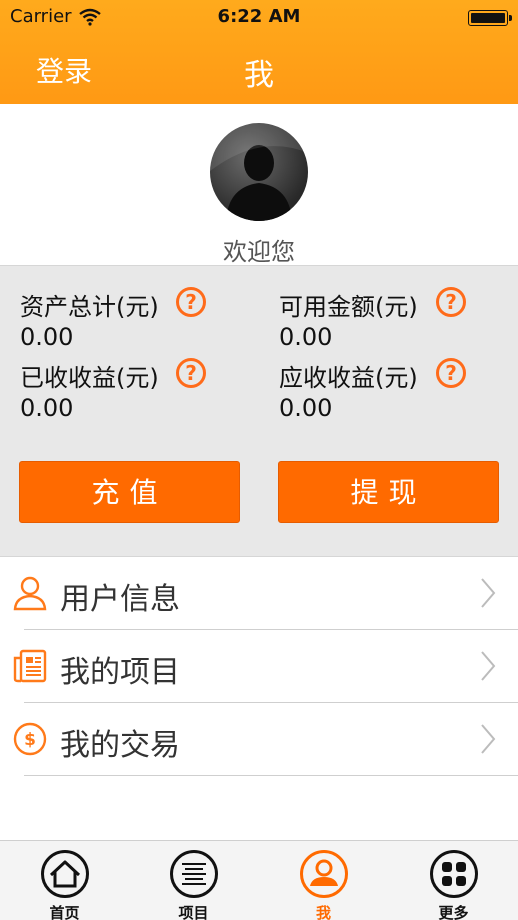 Image resolution: width=518 pixels, height=920 pixels. I want to click on menu-item-label: 用户信息, so click(120, 599).